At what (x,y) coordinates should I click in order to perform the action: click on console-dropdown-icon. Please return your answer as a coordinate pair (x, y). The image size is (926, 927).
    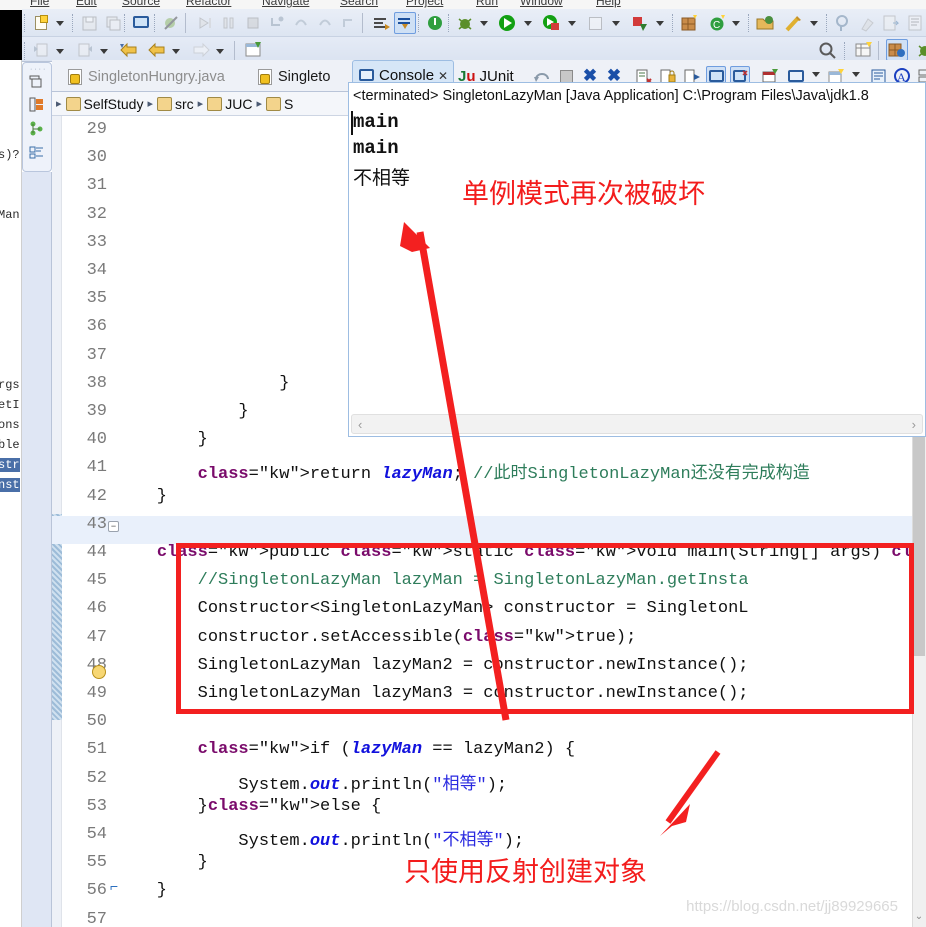
    Looking at the image, I should click on (816, 74).